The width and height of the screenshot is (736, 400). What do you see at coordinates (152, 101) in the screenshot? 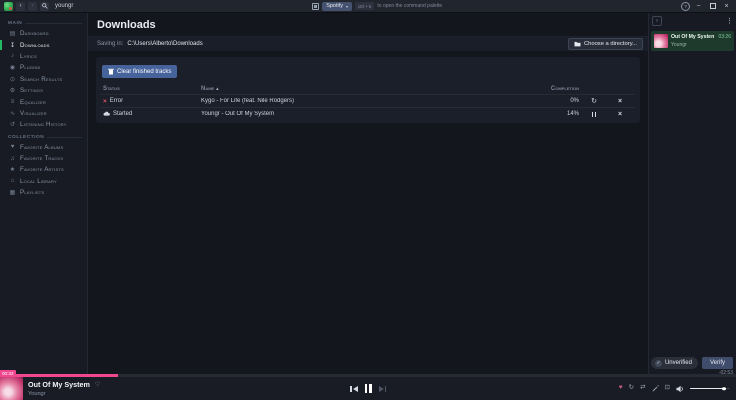
I see `status-cell: × Error` at bounding box center [152, 101].